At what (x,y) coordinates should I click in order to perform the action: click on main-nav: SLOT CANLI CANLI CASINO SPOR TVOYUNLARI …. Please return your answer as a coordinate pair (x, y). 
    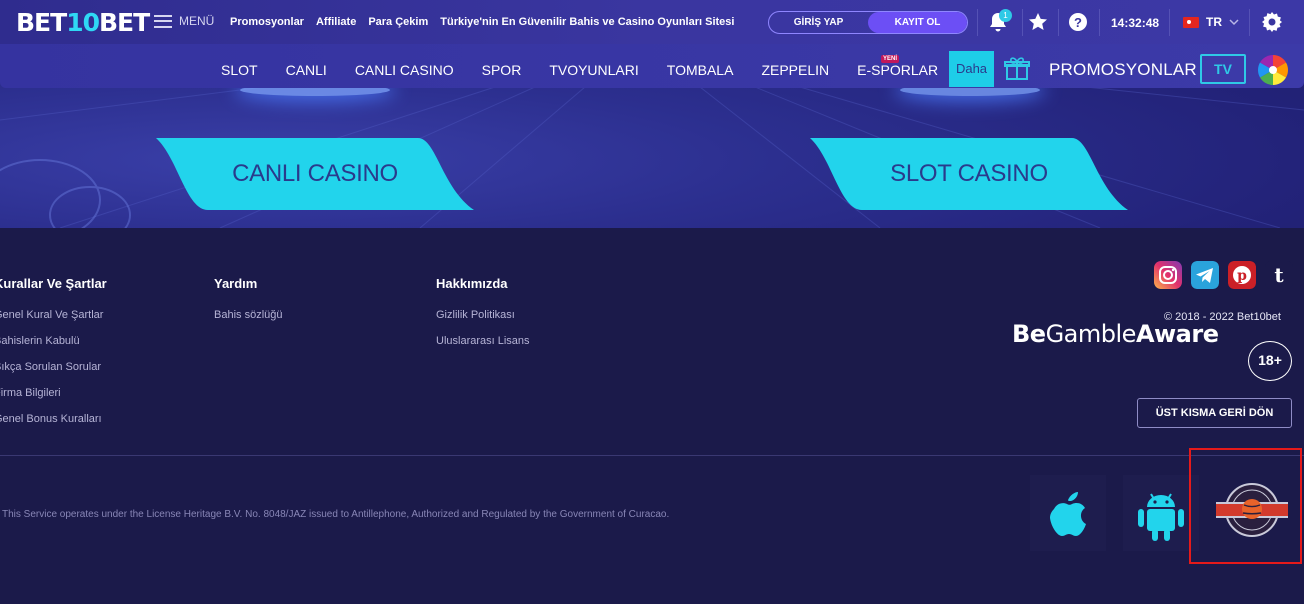
    Looking at the image, I should click on (593, 70).